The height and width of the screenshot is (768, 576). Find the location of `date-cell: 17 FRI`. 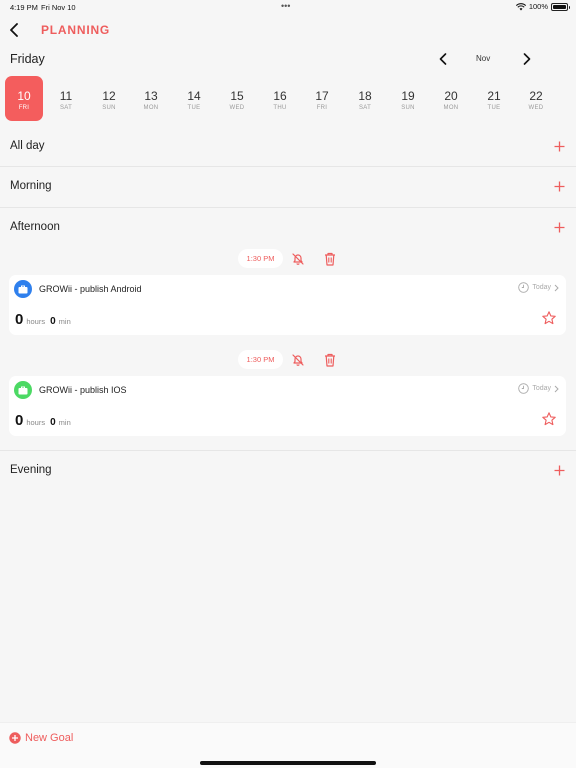

date-cell: 17 FRI is located at coordinates (322, 98).